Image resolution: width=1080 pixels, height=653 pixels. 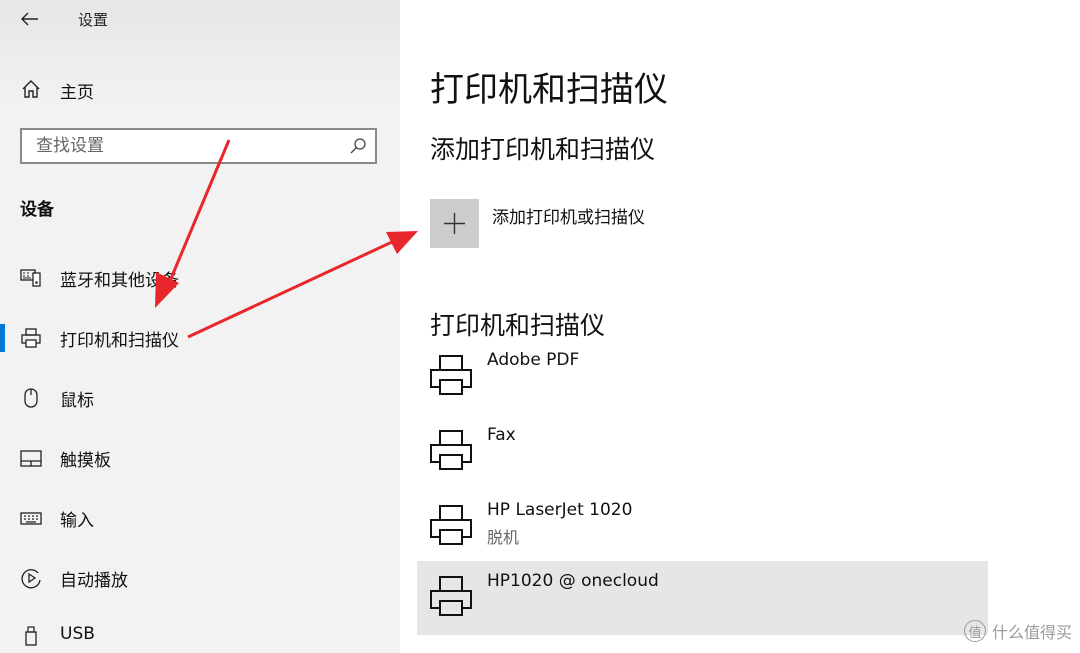 What do you see at coordinates (200, 398) in the screenshot?
I see `sidebar-item-mouse: 鼠标` at bounding box center [200, 398].